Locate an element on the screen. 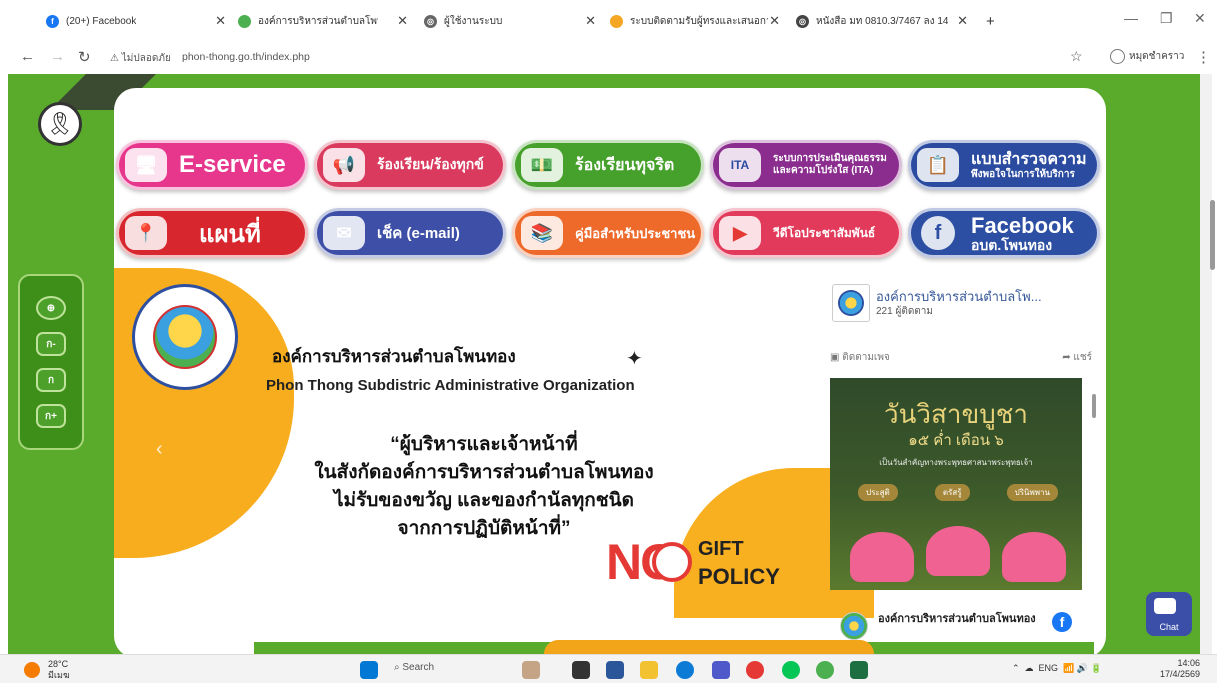 The width and height of the screenshot is (1217, 683). post-label: ตรัสรู้ is located at coordinates (952, 492).